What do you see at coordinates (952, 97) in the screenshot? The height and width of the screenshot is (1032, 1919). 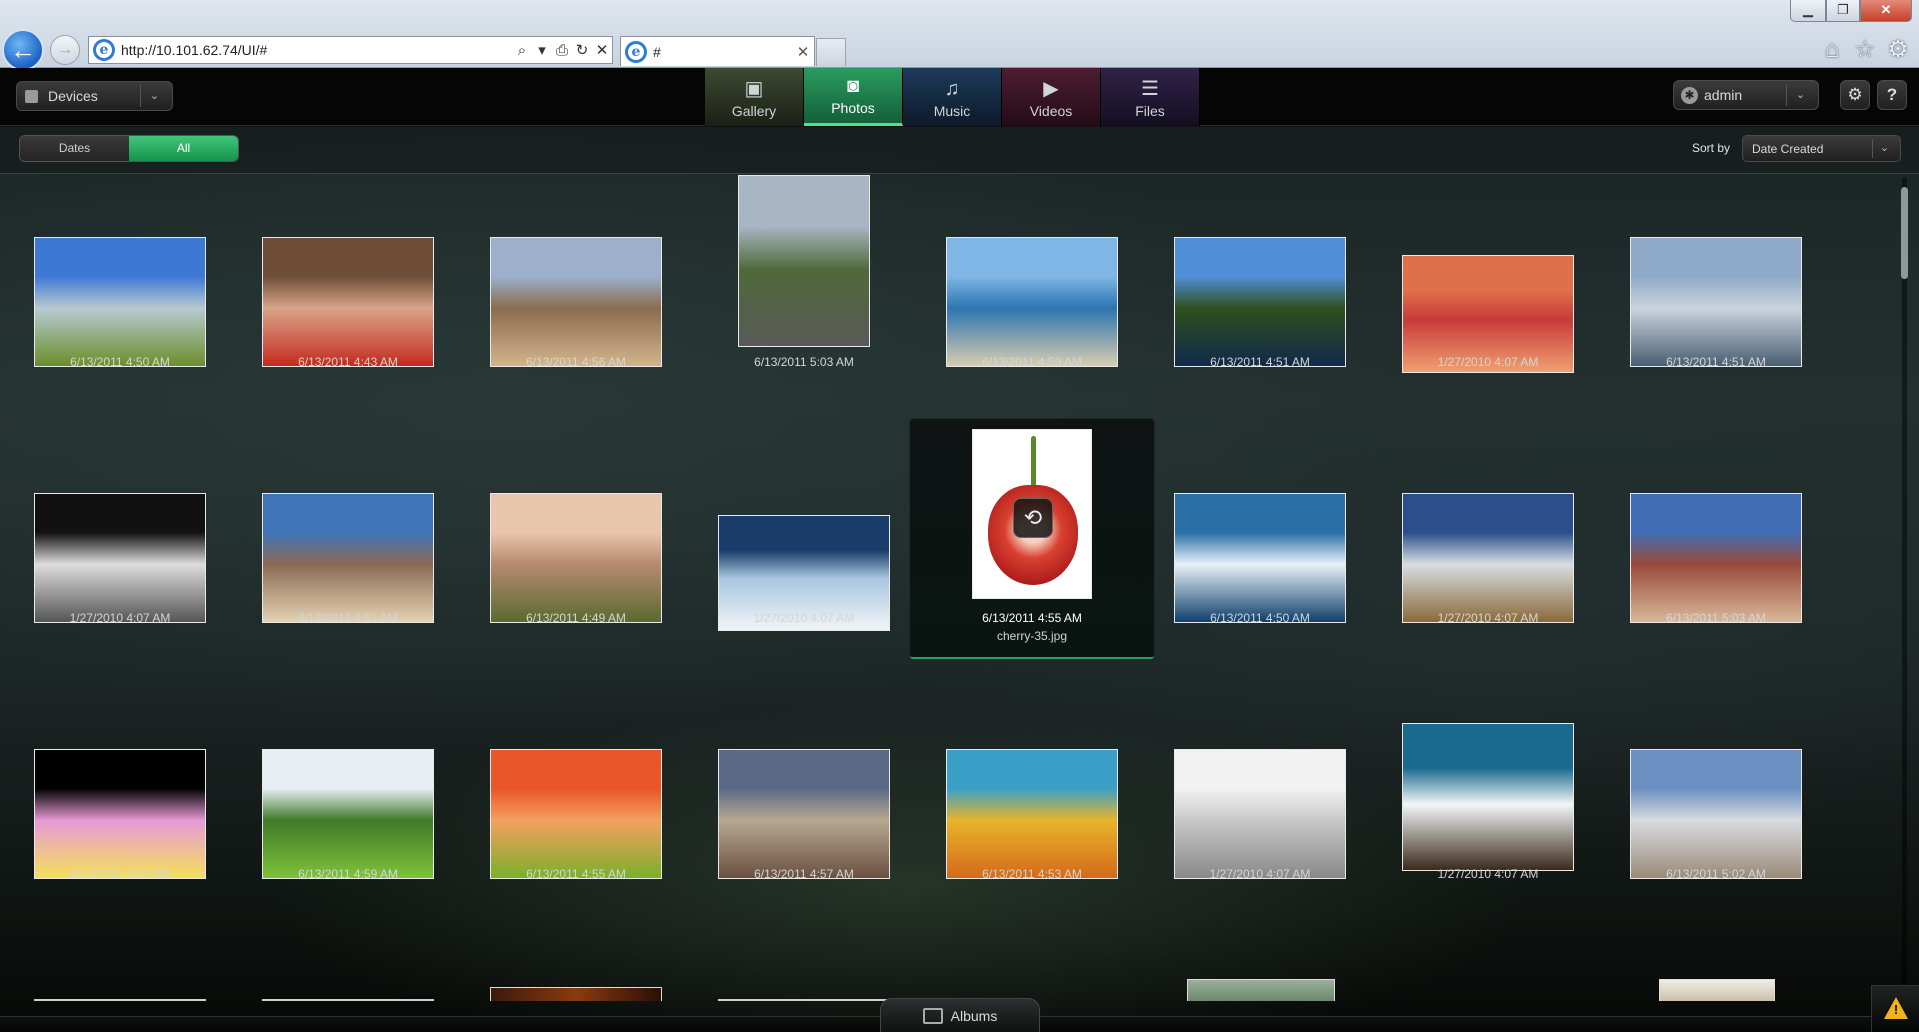 I see `tab-music: ♫ Music` at bounding box center [952, 97].